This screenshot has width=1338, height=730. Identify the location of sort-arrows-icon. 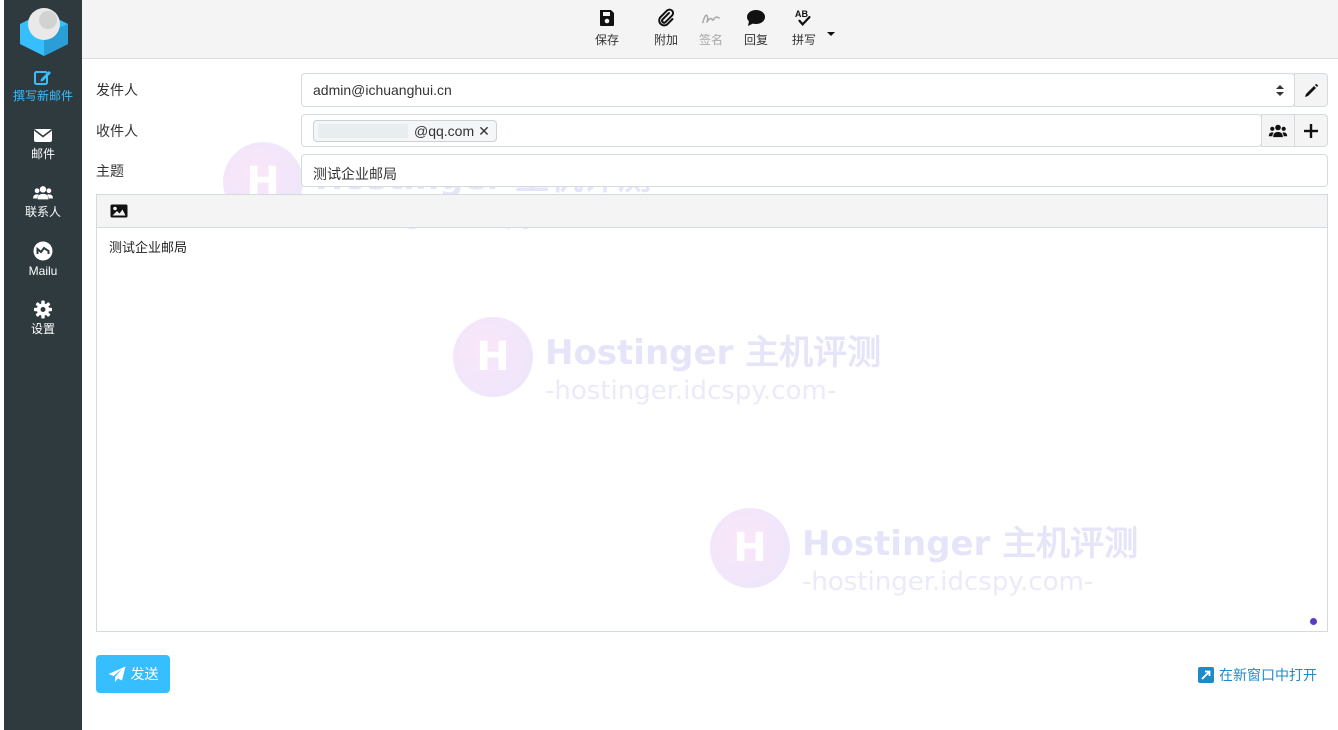
(1280, 90).